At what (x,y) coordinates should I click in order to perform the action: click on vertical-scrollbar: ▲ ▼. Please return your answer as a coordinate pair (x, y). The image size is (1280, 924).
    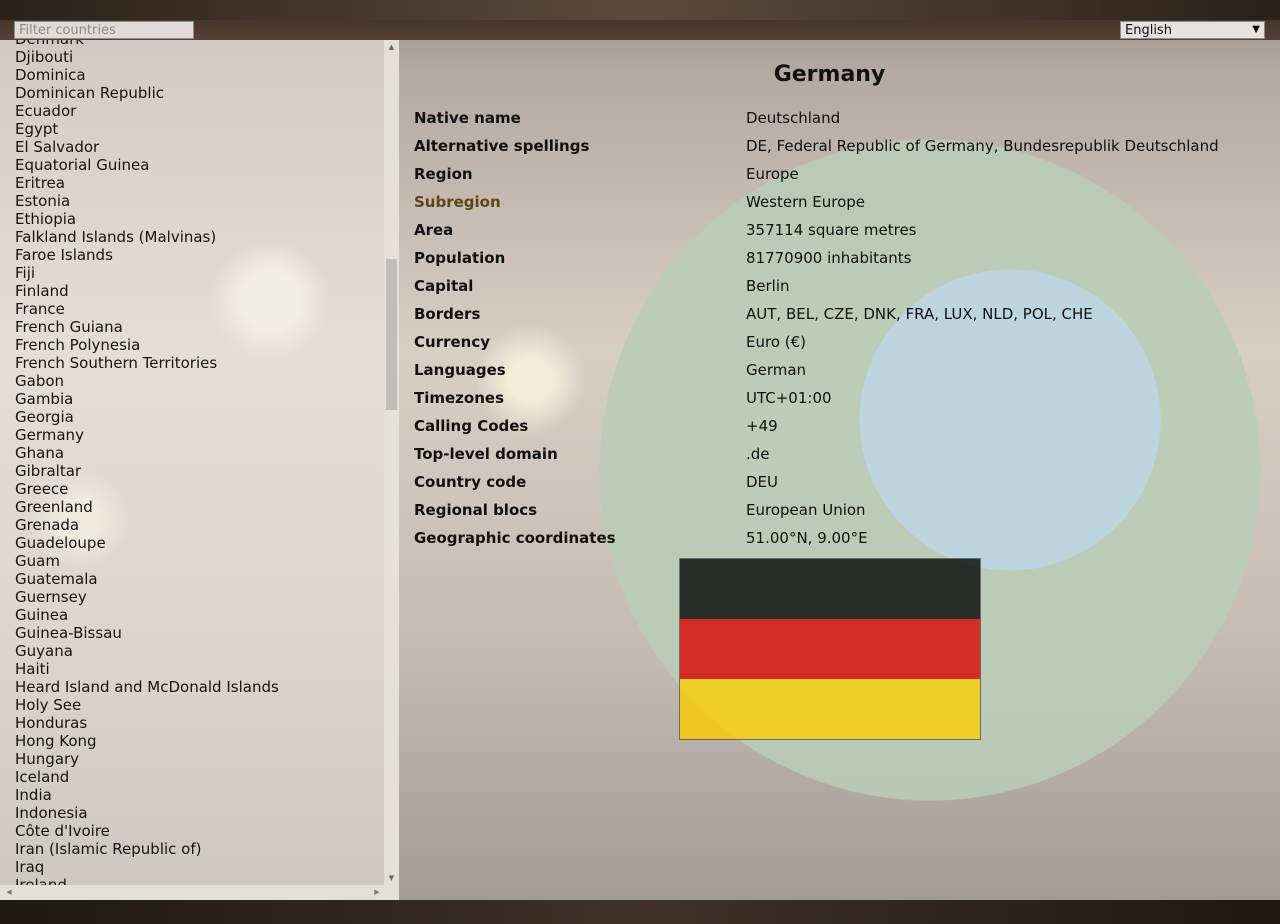
    Looking at the image, I should click on (391, 462).